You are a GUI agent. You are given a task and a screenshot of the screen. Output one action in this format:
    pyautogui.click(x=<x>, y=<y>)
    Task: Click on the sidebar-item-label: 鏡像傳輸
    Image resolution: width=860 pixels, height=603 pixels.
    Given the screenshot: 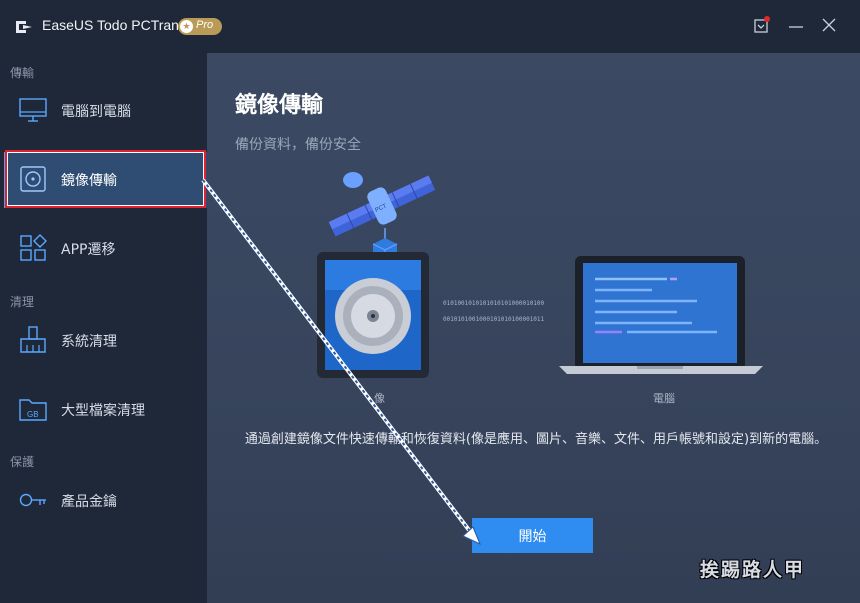 What is the action you would take?
    pyautogui.click(x=89, y=181)
    